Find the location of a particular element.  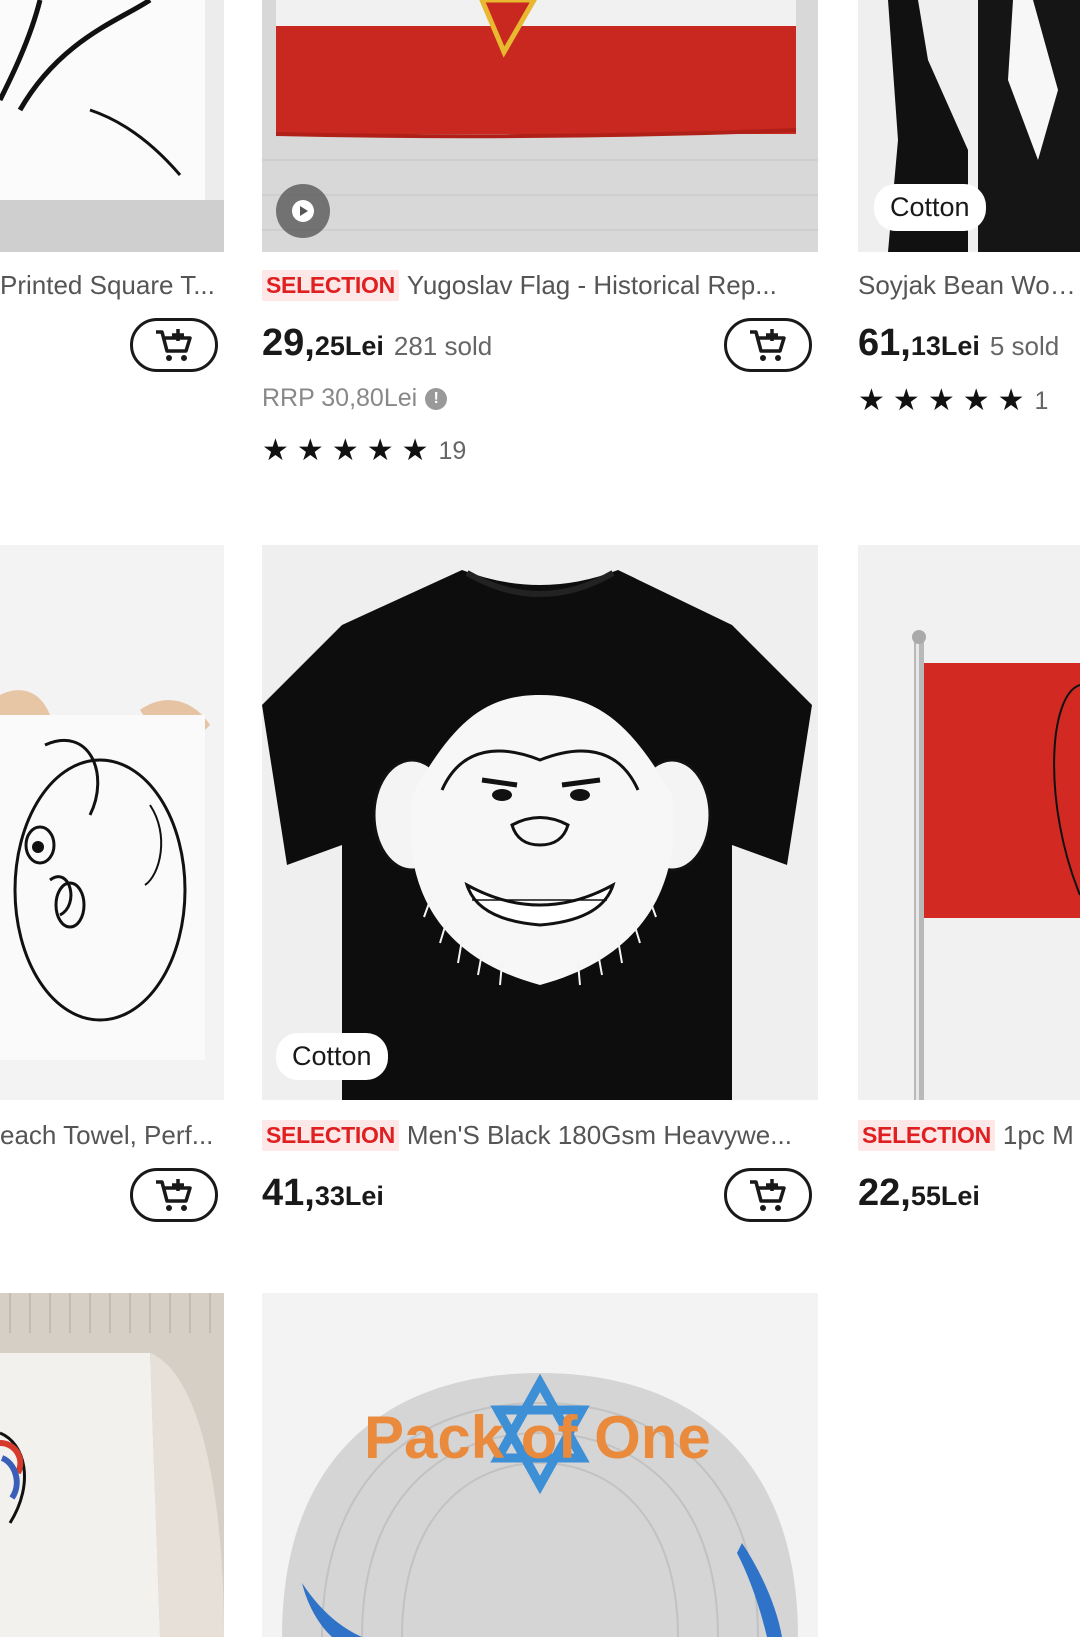

product-card-kippah: Pack of One is located at coordinates (540, 1465).